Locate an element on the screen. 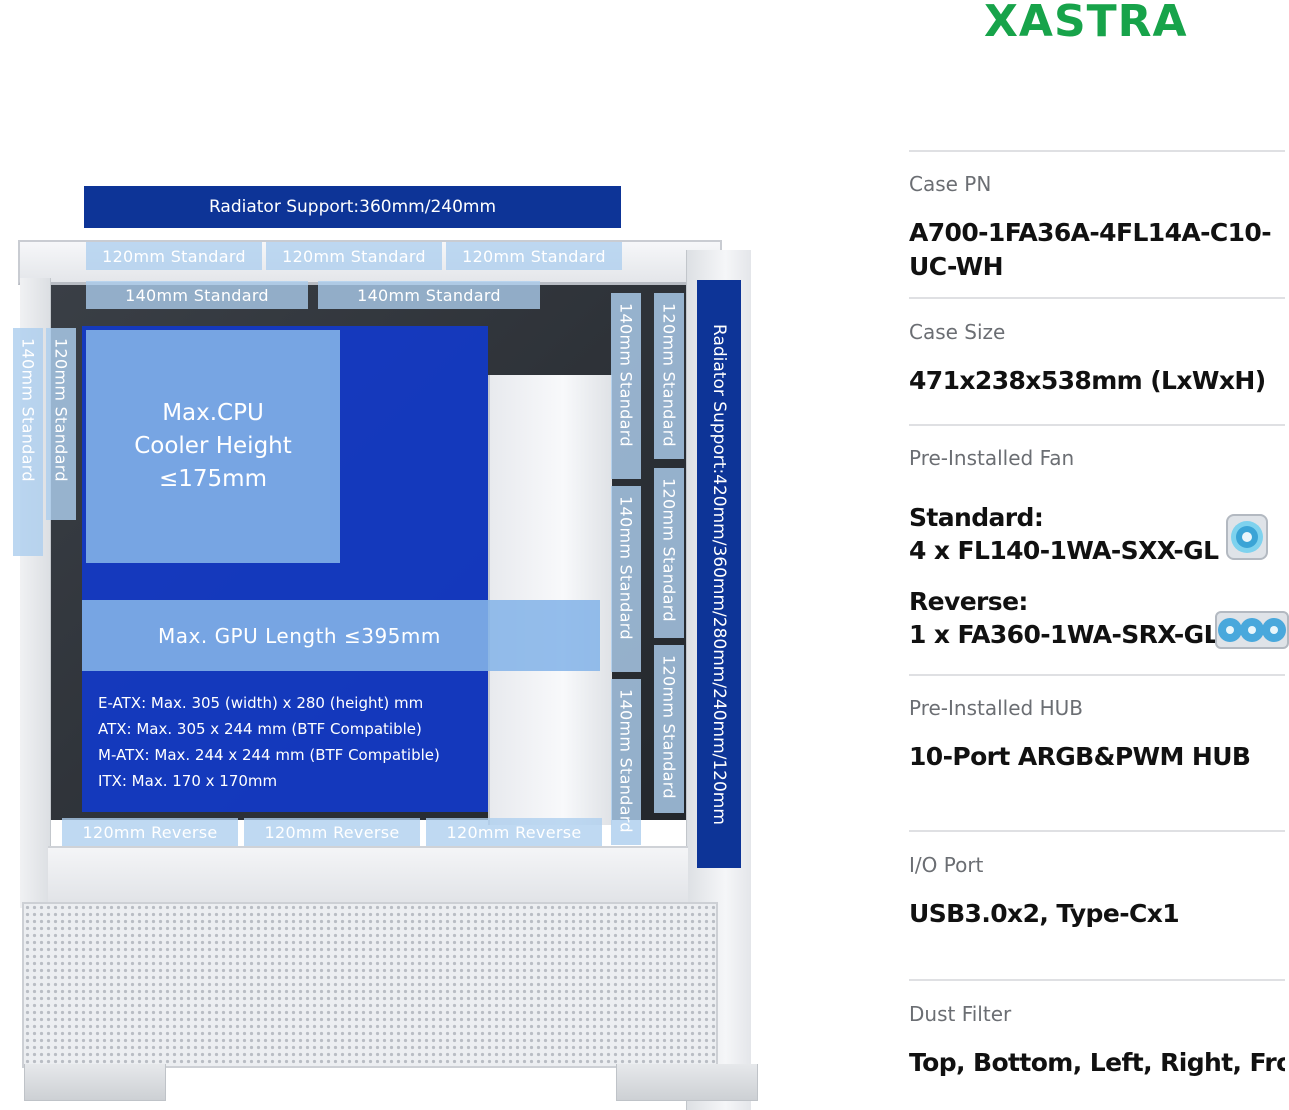  case-size-label: Case Size is located at coordinates (957, 332).